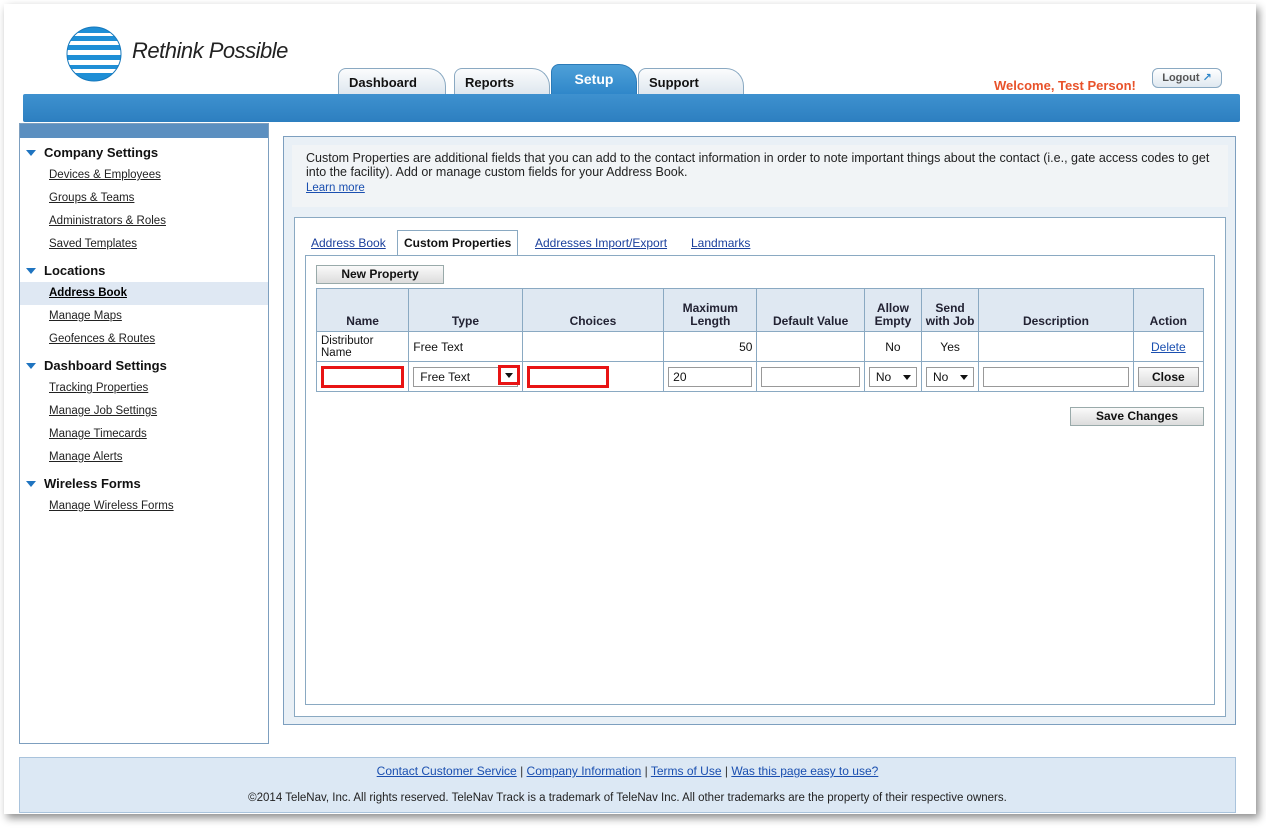 The height and width of the screenshot is (829, 1266). Describe the element at coordinates (892, 376) in the screenshot. I see `allow-empty-select: No` at that location.